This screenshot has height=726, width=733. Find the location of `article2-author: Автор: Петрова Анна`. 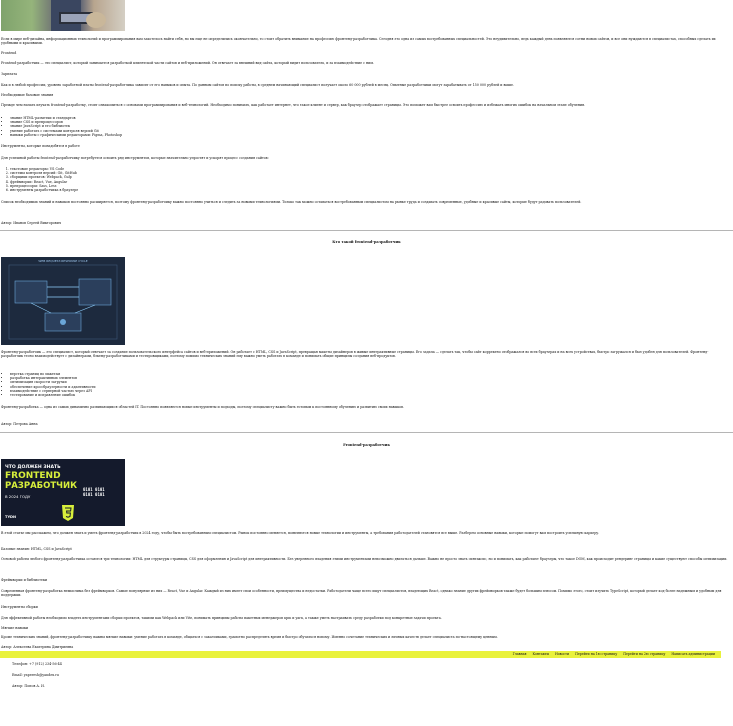

article2-author: Автор: Петрова Анна is located at coordinates (19, 424).